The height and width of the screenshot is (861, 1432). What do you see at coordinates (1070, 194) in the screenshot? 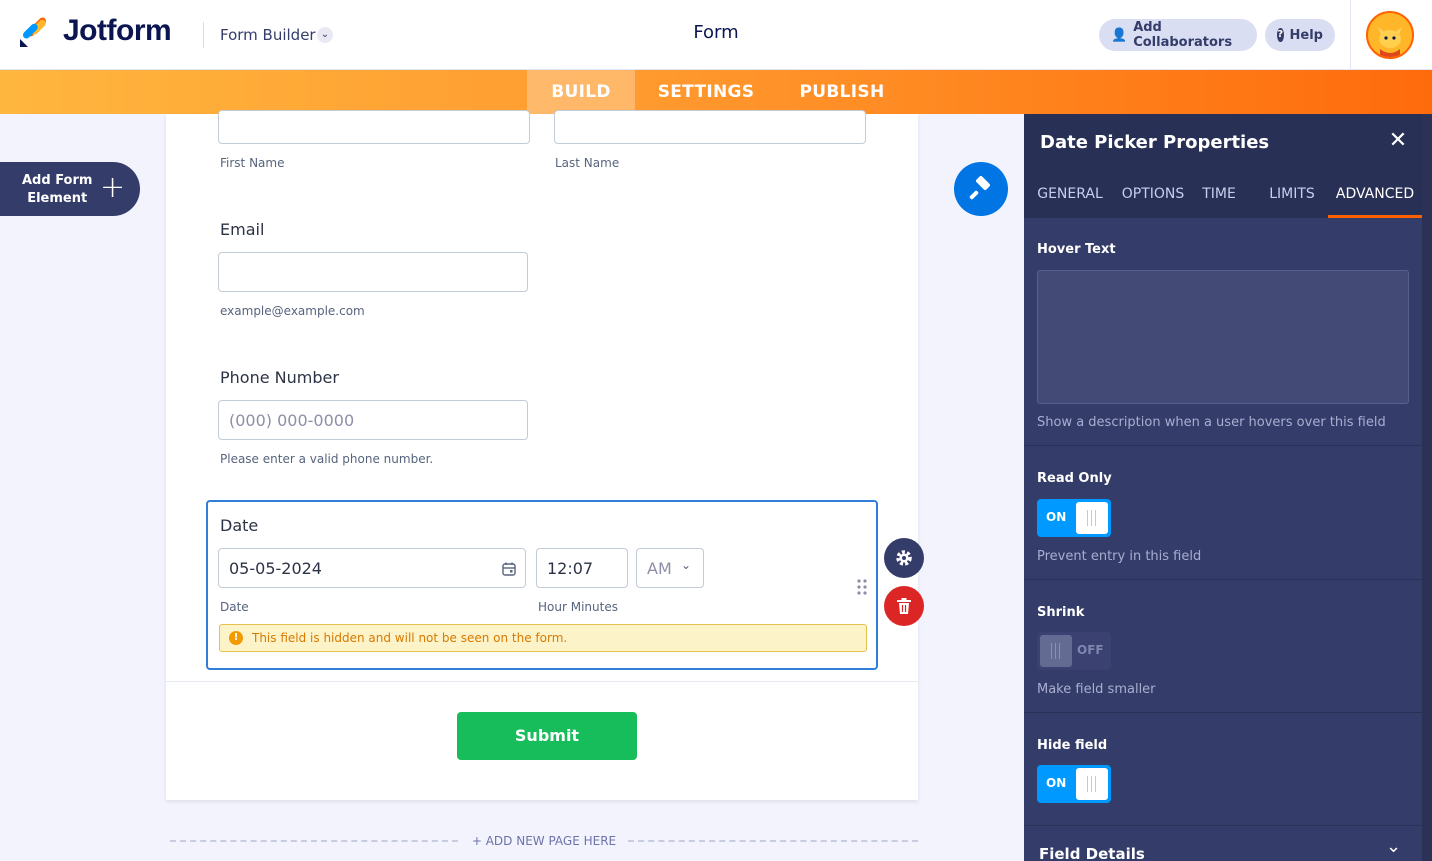
I see `tab-general: GENERAL` at bounding box center [1070, 194].